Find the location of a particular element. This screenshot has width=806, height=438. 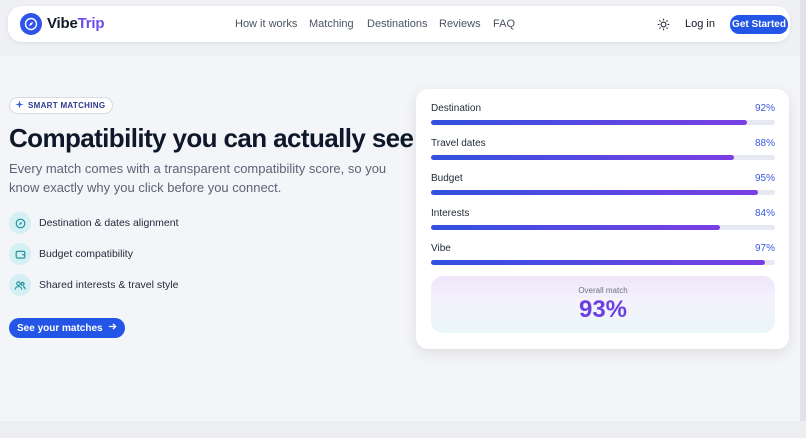

brand-name-part2: Trip is located at coordinates (91, 23).